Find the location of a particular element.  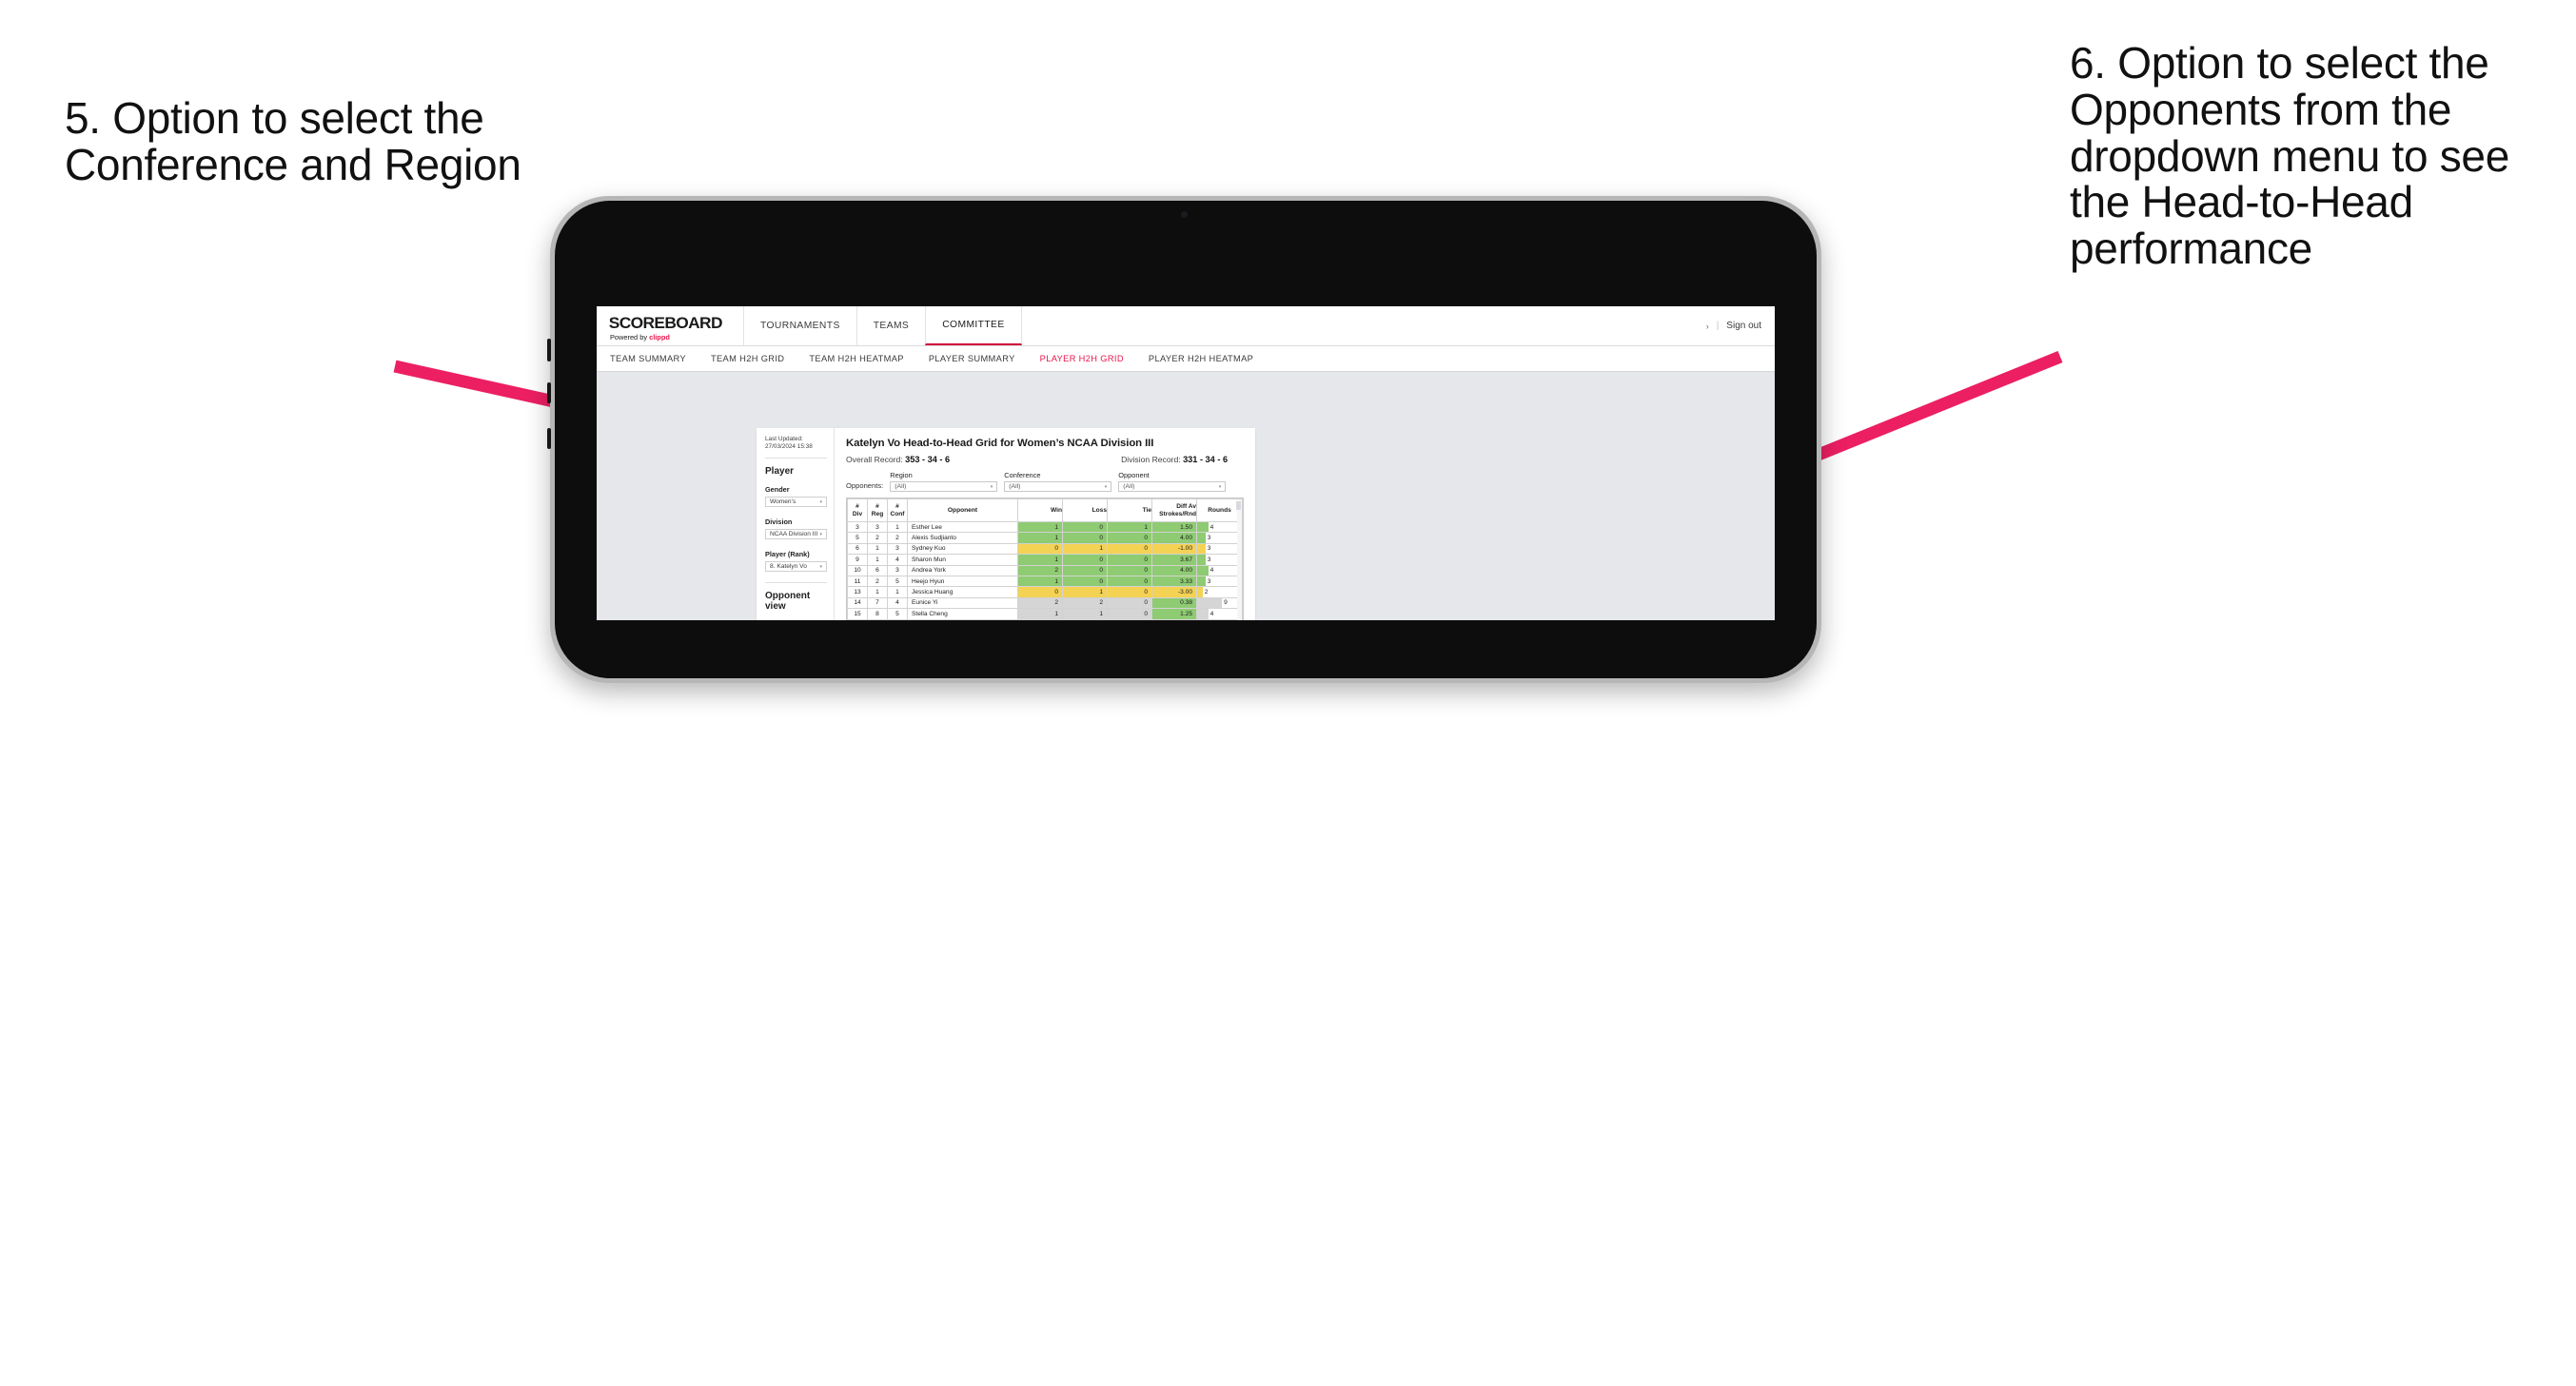

cell-opponent: Jessica Mason is located at coordinates (962, 619).